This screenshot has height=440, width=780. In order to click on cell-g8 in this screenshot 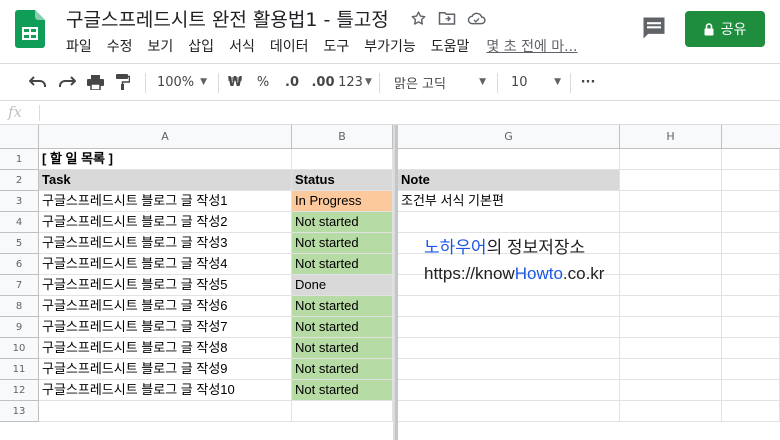, I will do `click(509, 306)`.